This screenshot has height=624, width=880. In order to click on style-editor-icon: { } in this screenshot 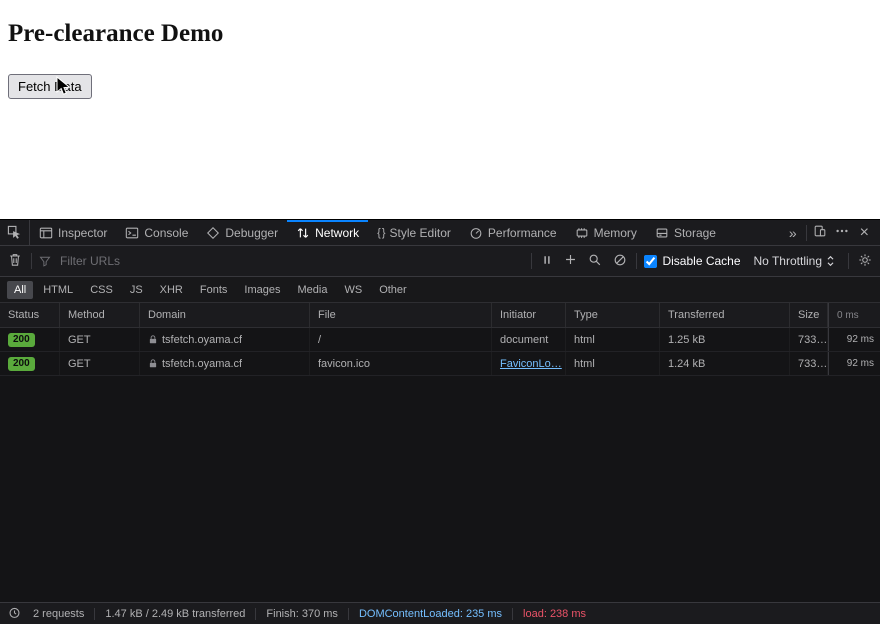, I will do `click(381, 232)`.